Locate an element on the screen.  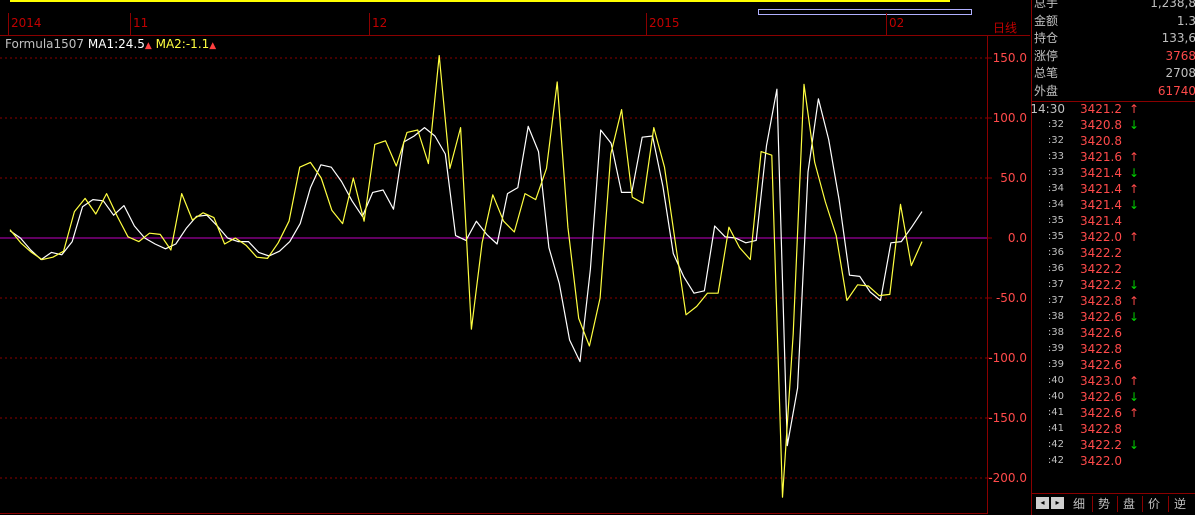
tick-row: :39 3422.6 is located at coordinates (1113, 365).